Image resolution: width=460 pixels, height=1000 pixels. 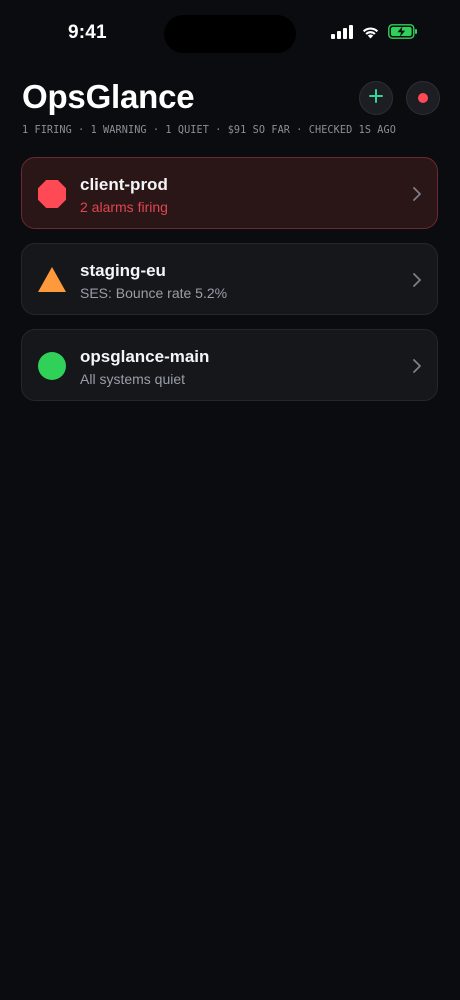 What do you see at coordinates (124, 184) in the screenshot?
I see `account-name: client-prod` at bounding box center [124, 184].